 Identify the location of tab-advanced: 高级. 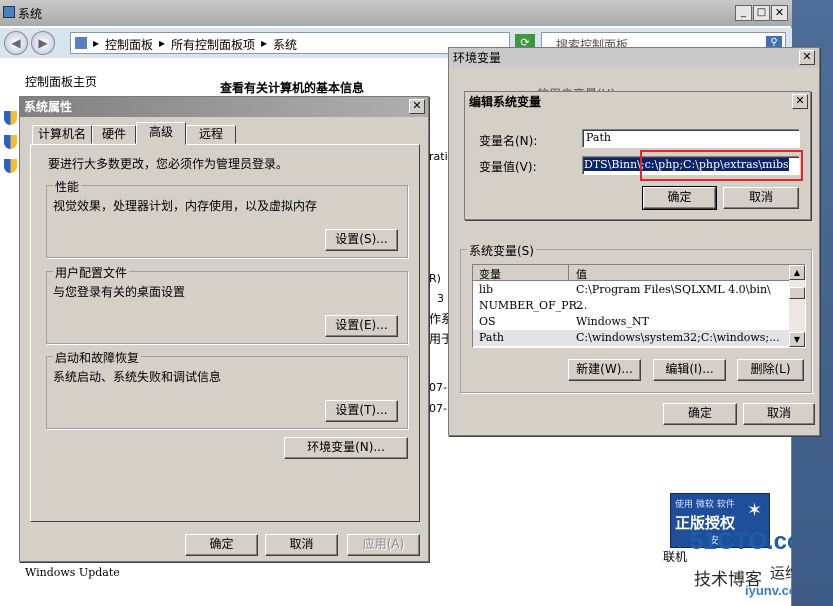
(161, 133).